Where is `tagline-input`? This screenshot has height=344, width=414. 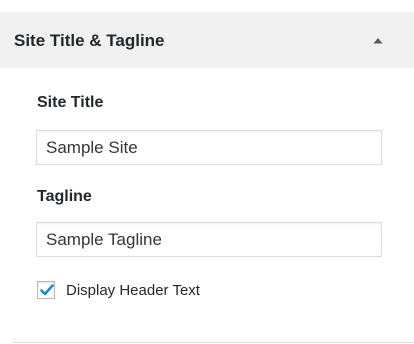 tagline-input is located at coordinates (209, 239).